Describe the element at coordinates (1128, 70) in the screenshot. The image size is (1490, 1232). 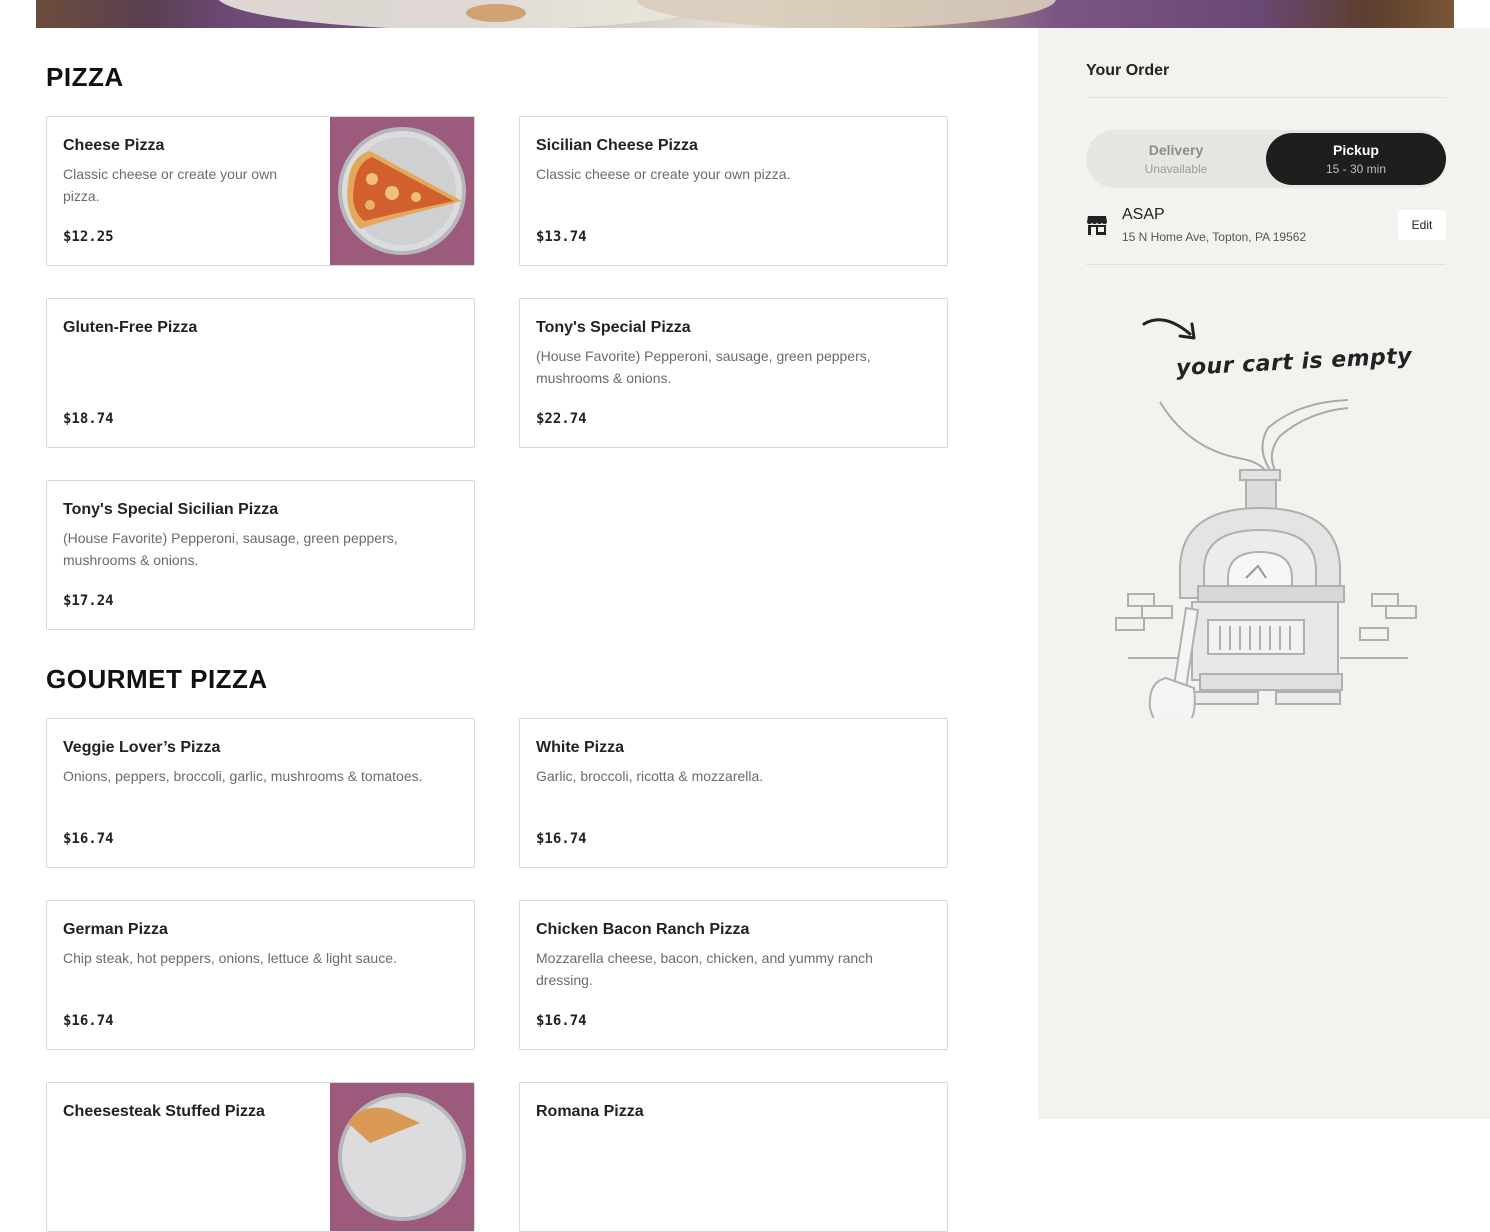
I see `order-title: Your Order` at that location.